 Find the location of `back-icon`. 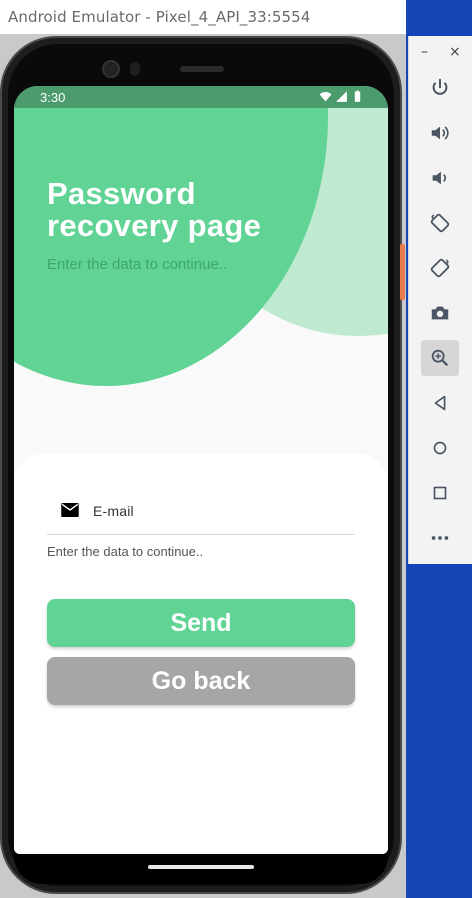

back-icon is located at coordinates (440, 403).